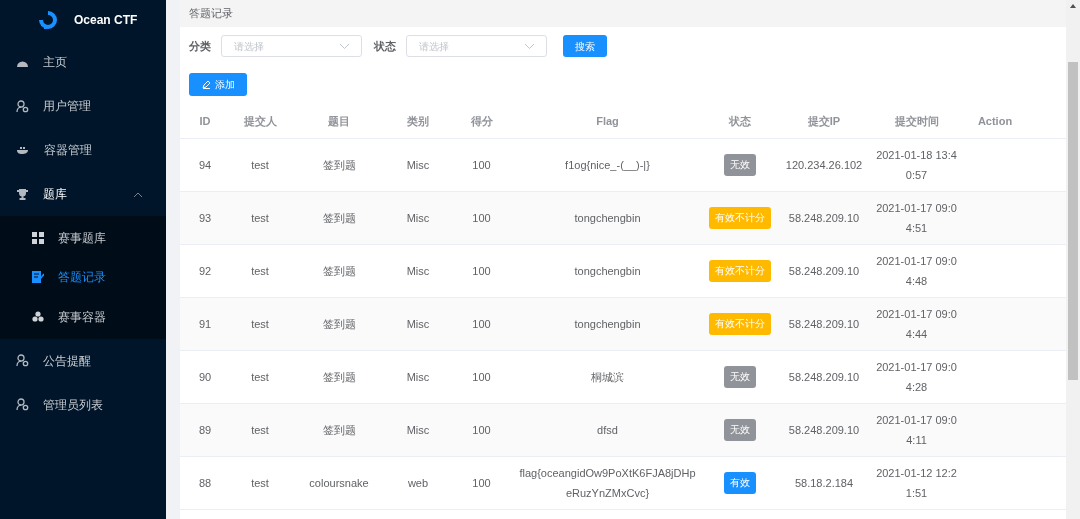 This screenshot has height=519, width=1080. I want to click on column-header: 提交人, so click(260, 121).